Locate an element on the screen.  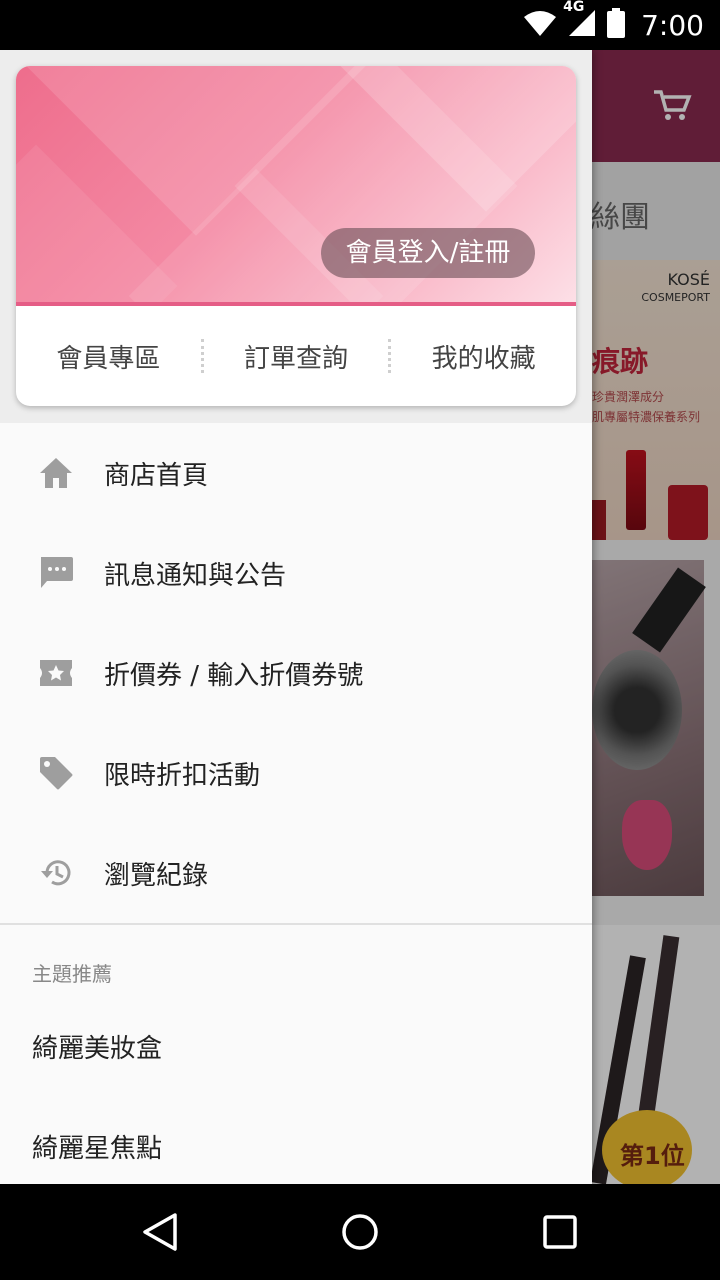
status-bar: 4G 7:00 is located at coordinates (360, 25).